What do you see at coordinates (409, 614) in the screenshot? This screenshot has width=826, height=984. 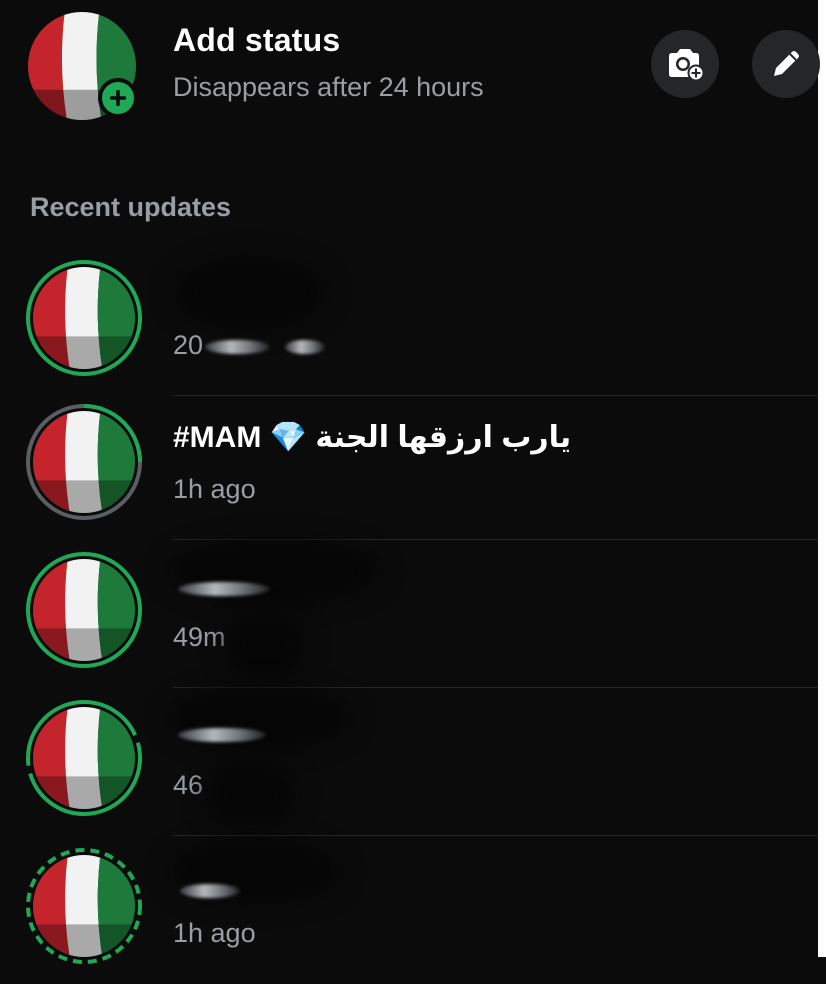 I see `status-row: 49m` at bounding box center [409, 614].